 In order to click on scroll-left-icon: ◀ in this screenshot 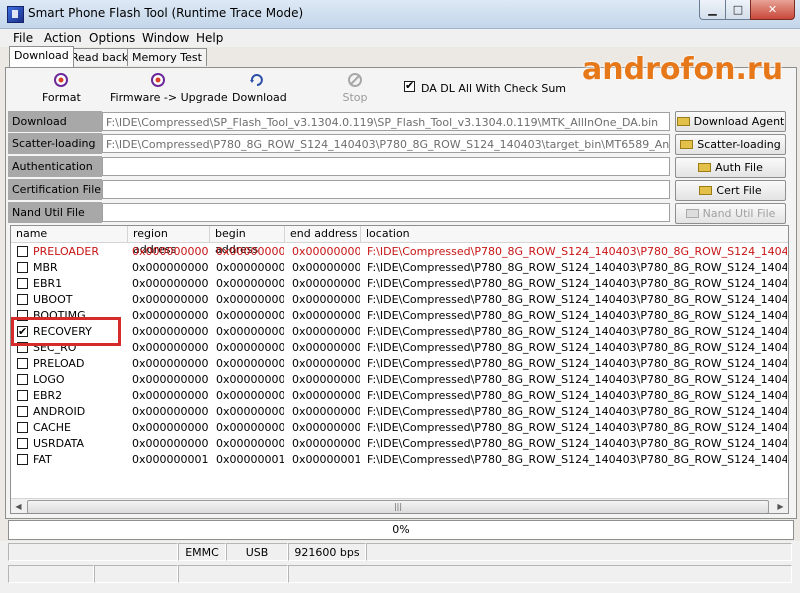, I will do `click(18, 506)`.